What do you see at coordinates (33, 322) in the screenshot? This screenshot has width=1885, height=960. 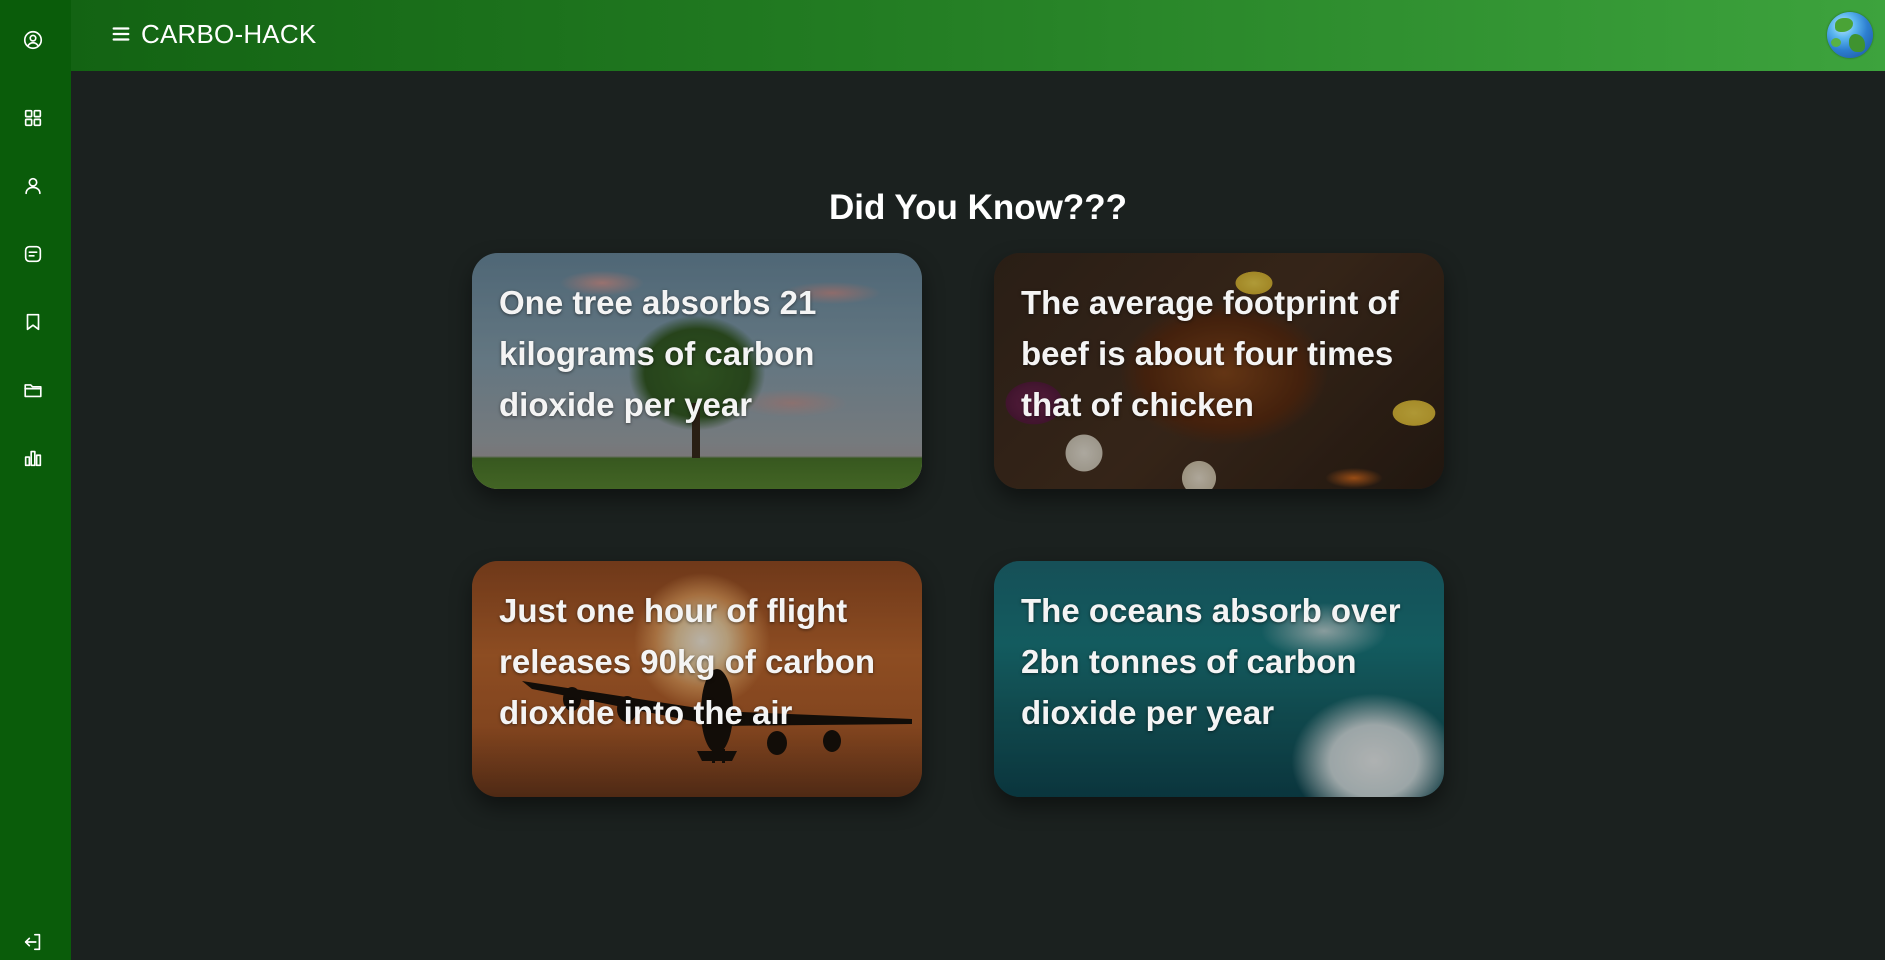 I see `bookmark-icon` at bounding box center [33, 322].